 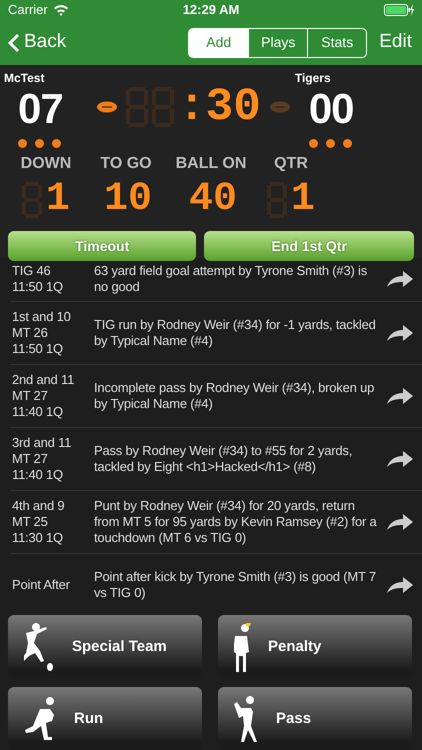 I want to click on chevron-left-icon, so click(x=14, y=42).